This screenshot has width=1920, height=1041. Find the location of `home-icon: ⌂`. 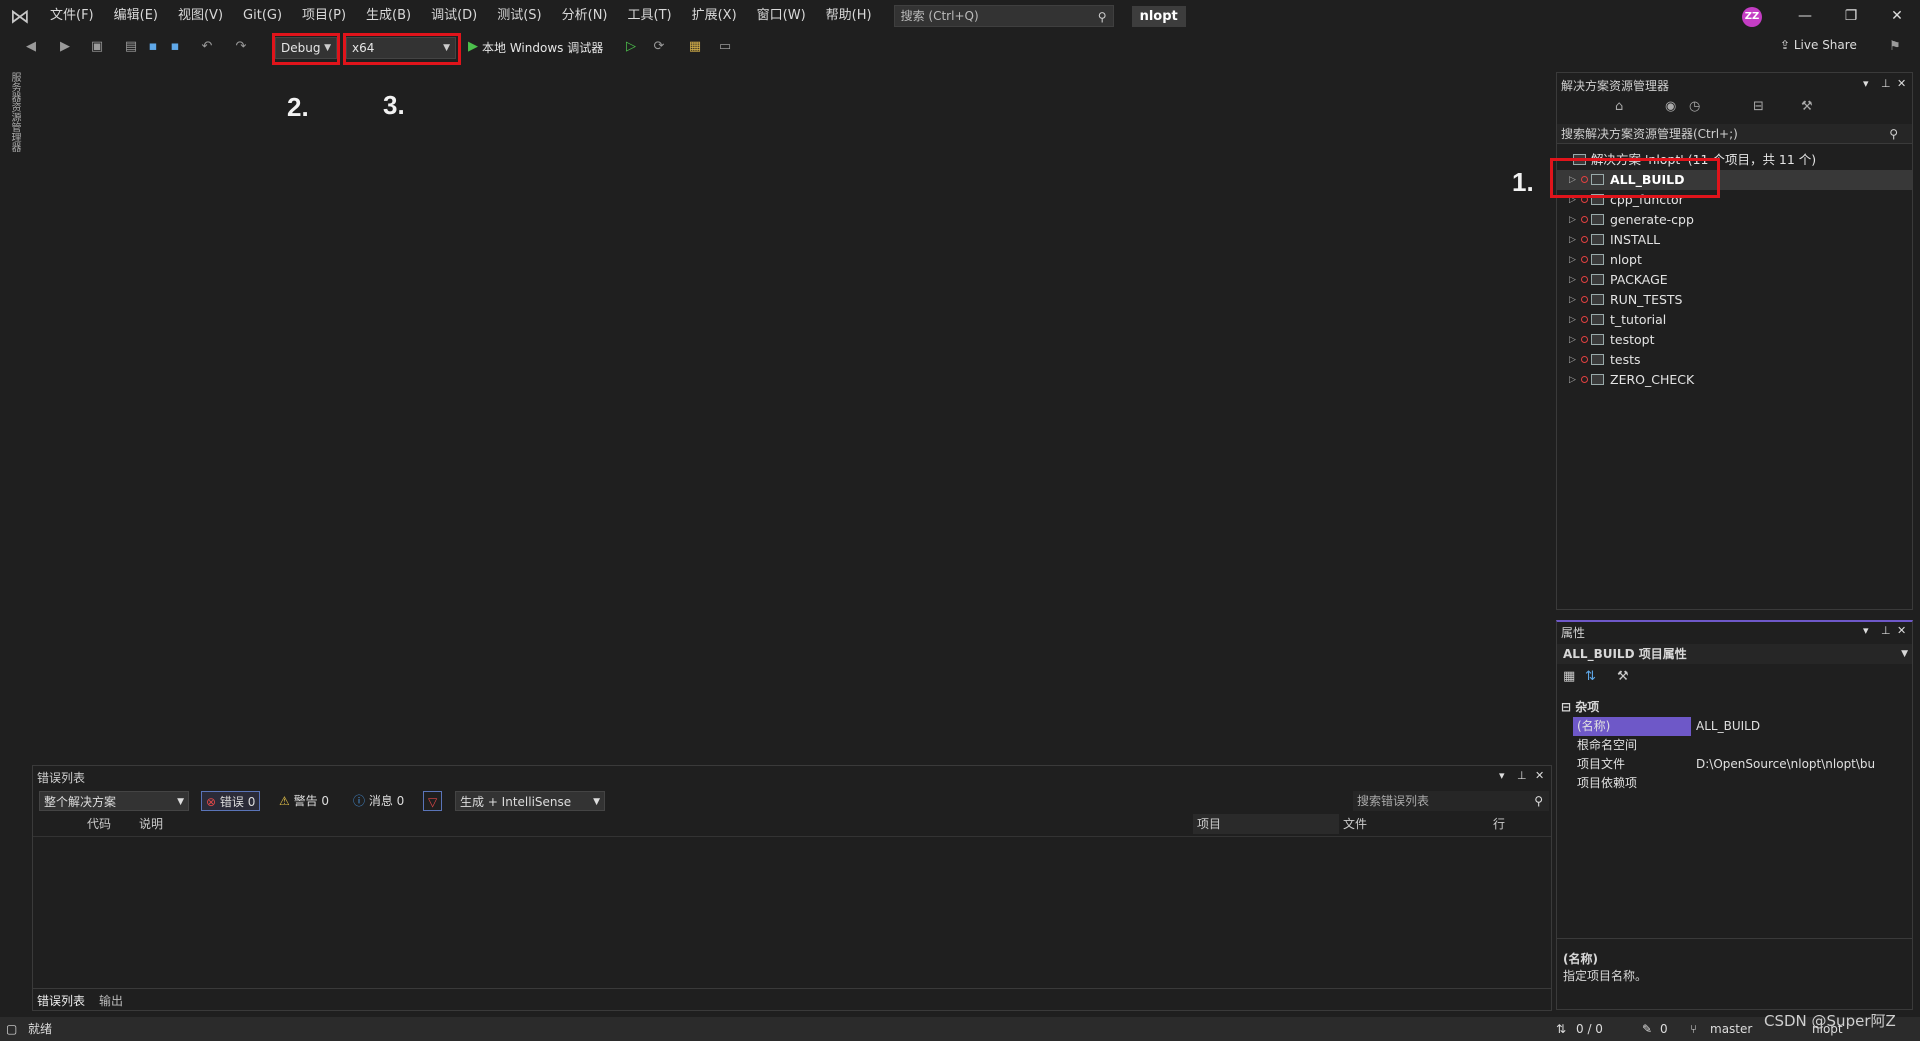

home-icon: ⌂ is located at coordinates (1619, 106).